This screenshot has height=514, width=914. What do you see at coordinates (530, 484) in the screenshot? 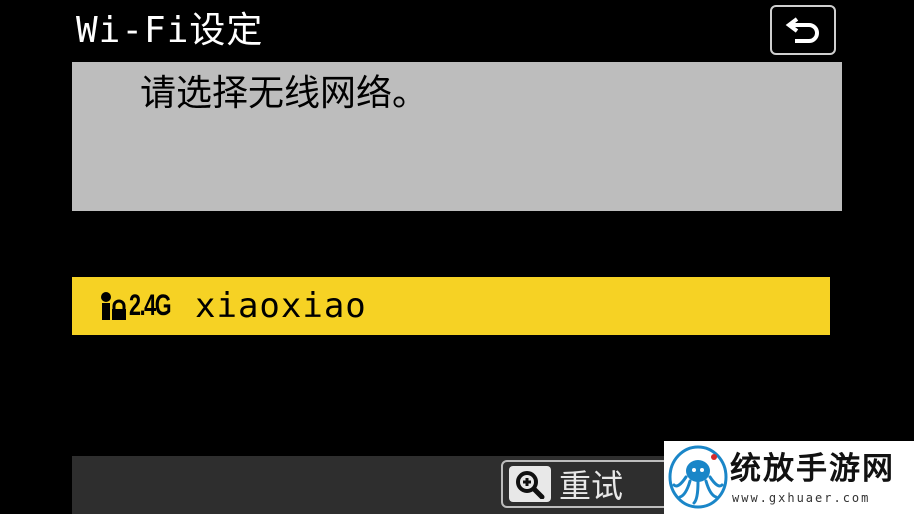
I see `zoom-in-icon` at bounding box center [530, 484].